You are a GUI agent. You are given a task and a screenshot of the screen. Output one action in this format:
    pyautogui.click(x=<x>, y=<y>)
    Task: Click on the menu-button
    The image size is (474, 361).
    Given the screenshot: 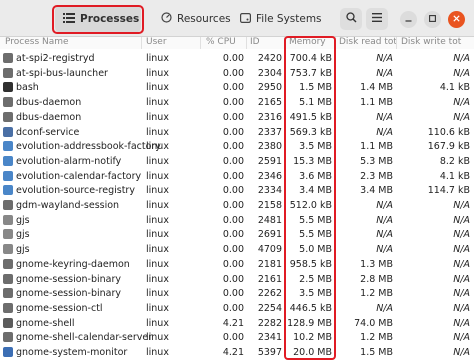 What is the action you would take?
    pyautogui.click(x=377, y=19)
    